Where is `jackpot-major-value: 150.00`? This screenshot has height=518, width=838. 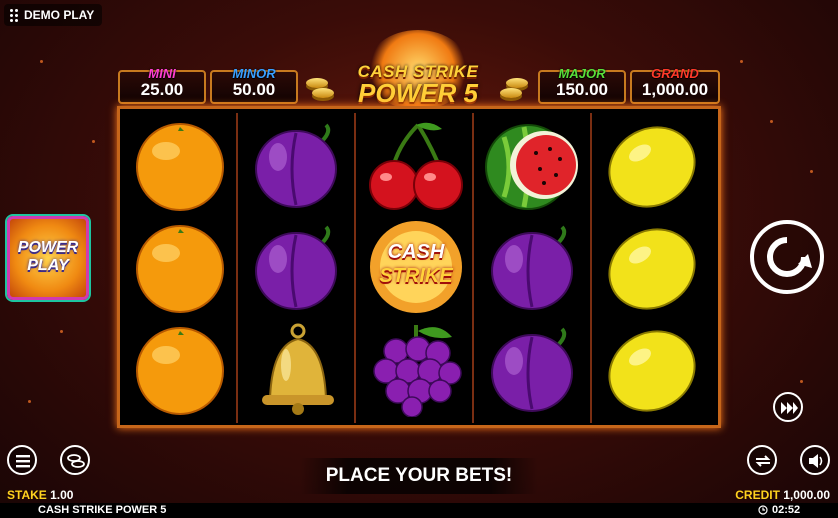 jackpot-major-value: 150.00 is located at coordinates (582, 89).